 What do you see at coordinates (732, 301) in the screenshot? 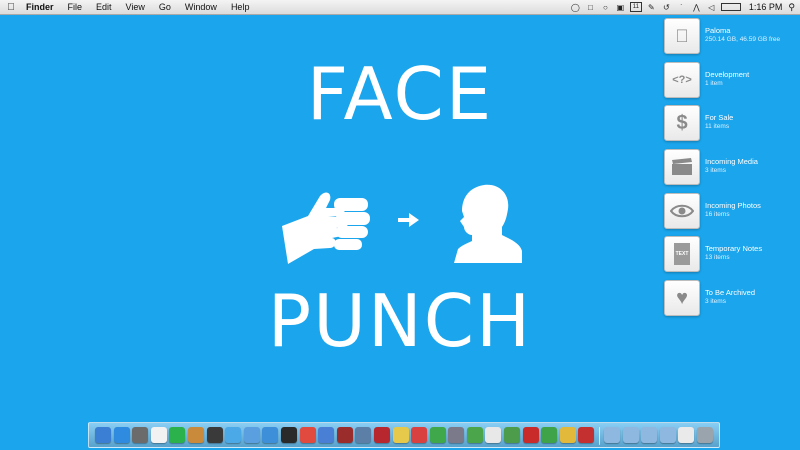
I see `desktop-item-to-be-archived: ♥ To Be Archived 3 items` at bounding box center [732, 301].